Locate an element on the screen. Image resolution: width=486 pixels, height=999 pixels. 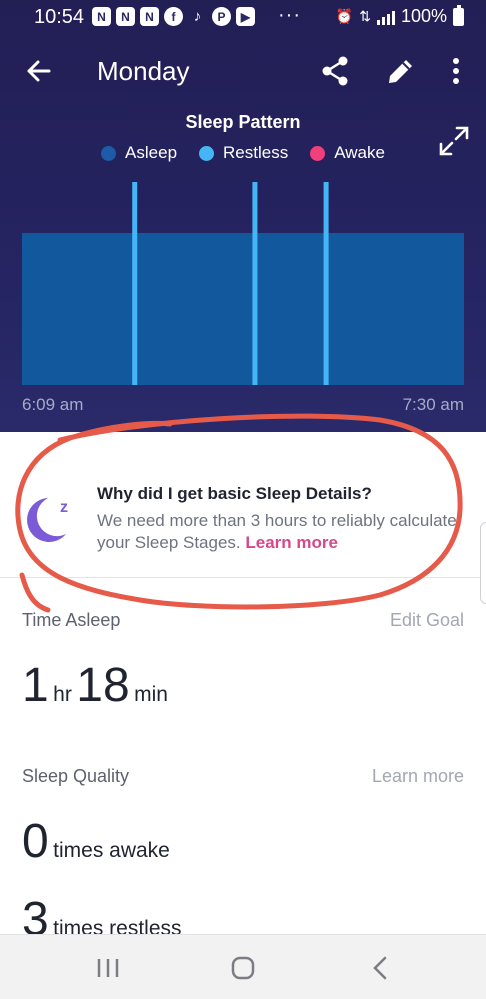
awake-count-row: 0 times awake is located at coordinates (96, 841).